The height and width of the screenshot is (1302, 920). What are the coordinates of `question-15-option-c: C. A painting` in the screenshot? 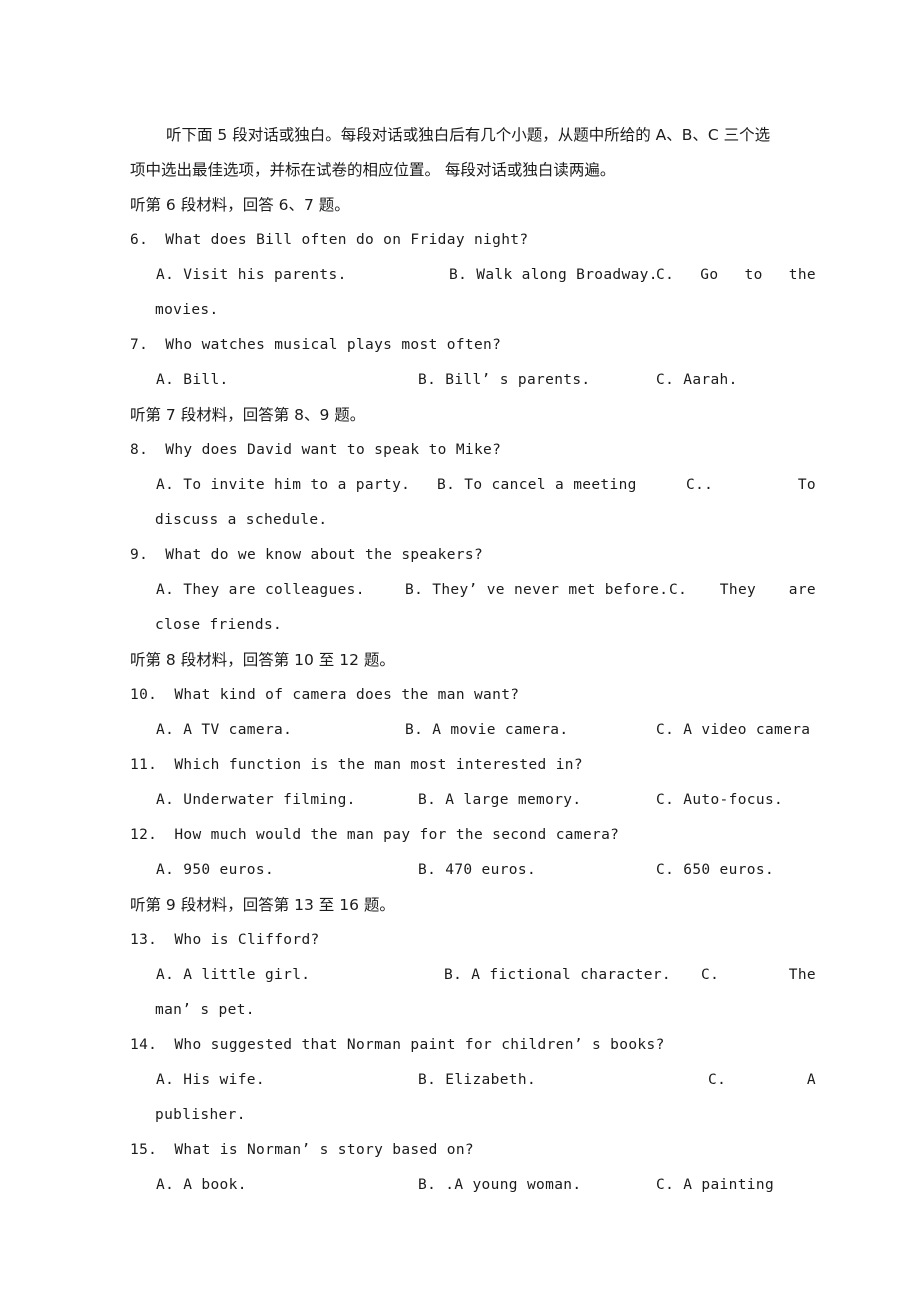 It's located at (715, 1185).